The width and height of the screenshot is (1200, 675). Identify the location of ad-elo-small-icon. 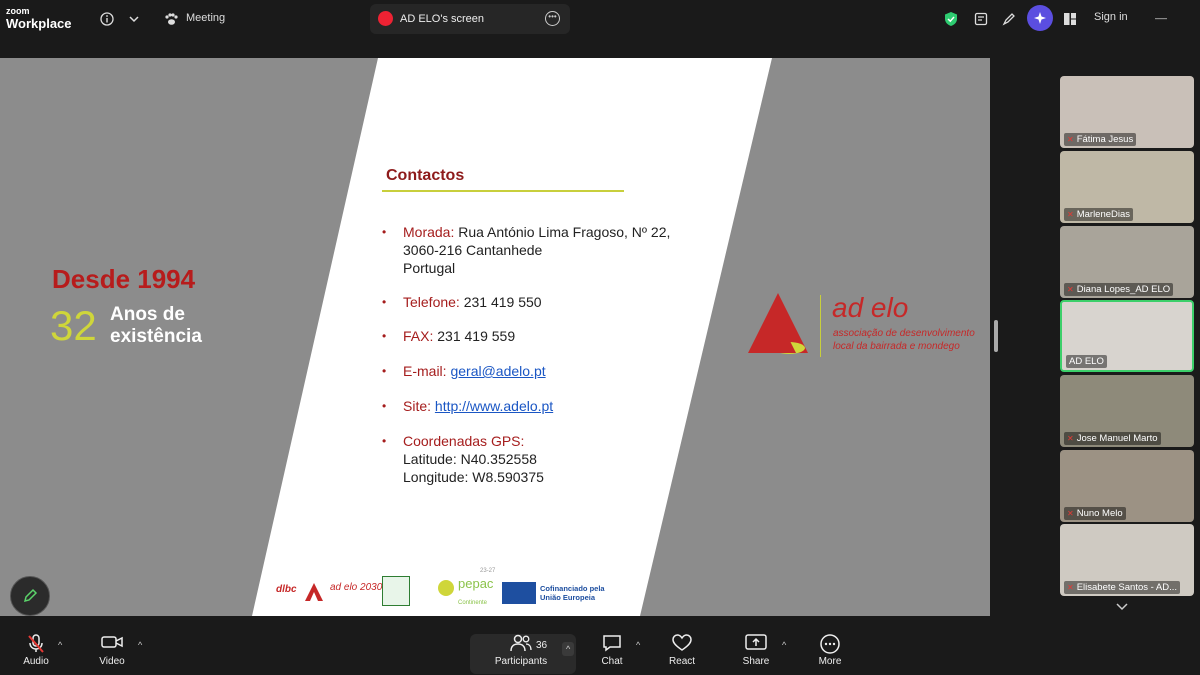
(314, 592).